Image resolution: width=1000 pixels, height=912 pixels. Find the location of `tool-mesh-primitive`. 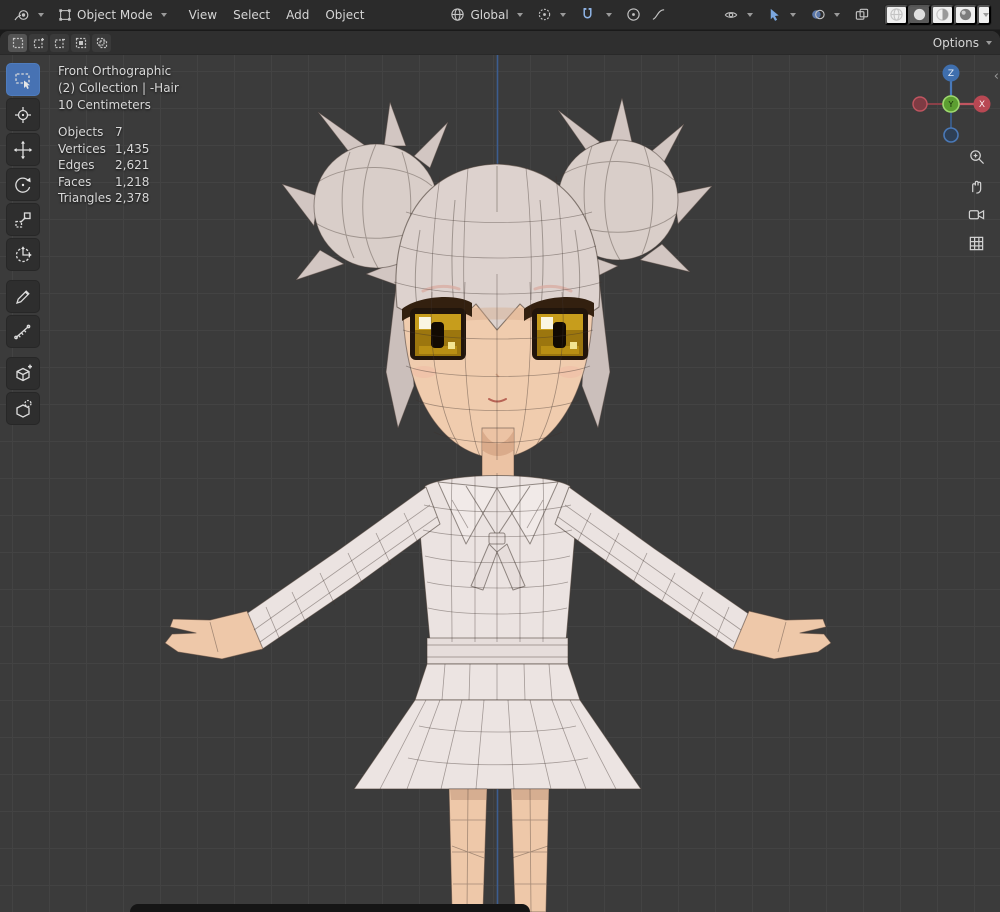

tool-mesh-primitive is located at coordinates (23, 408).